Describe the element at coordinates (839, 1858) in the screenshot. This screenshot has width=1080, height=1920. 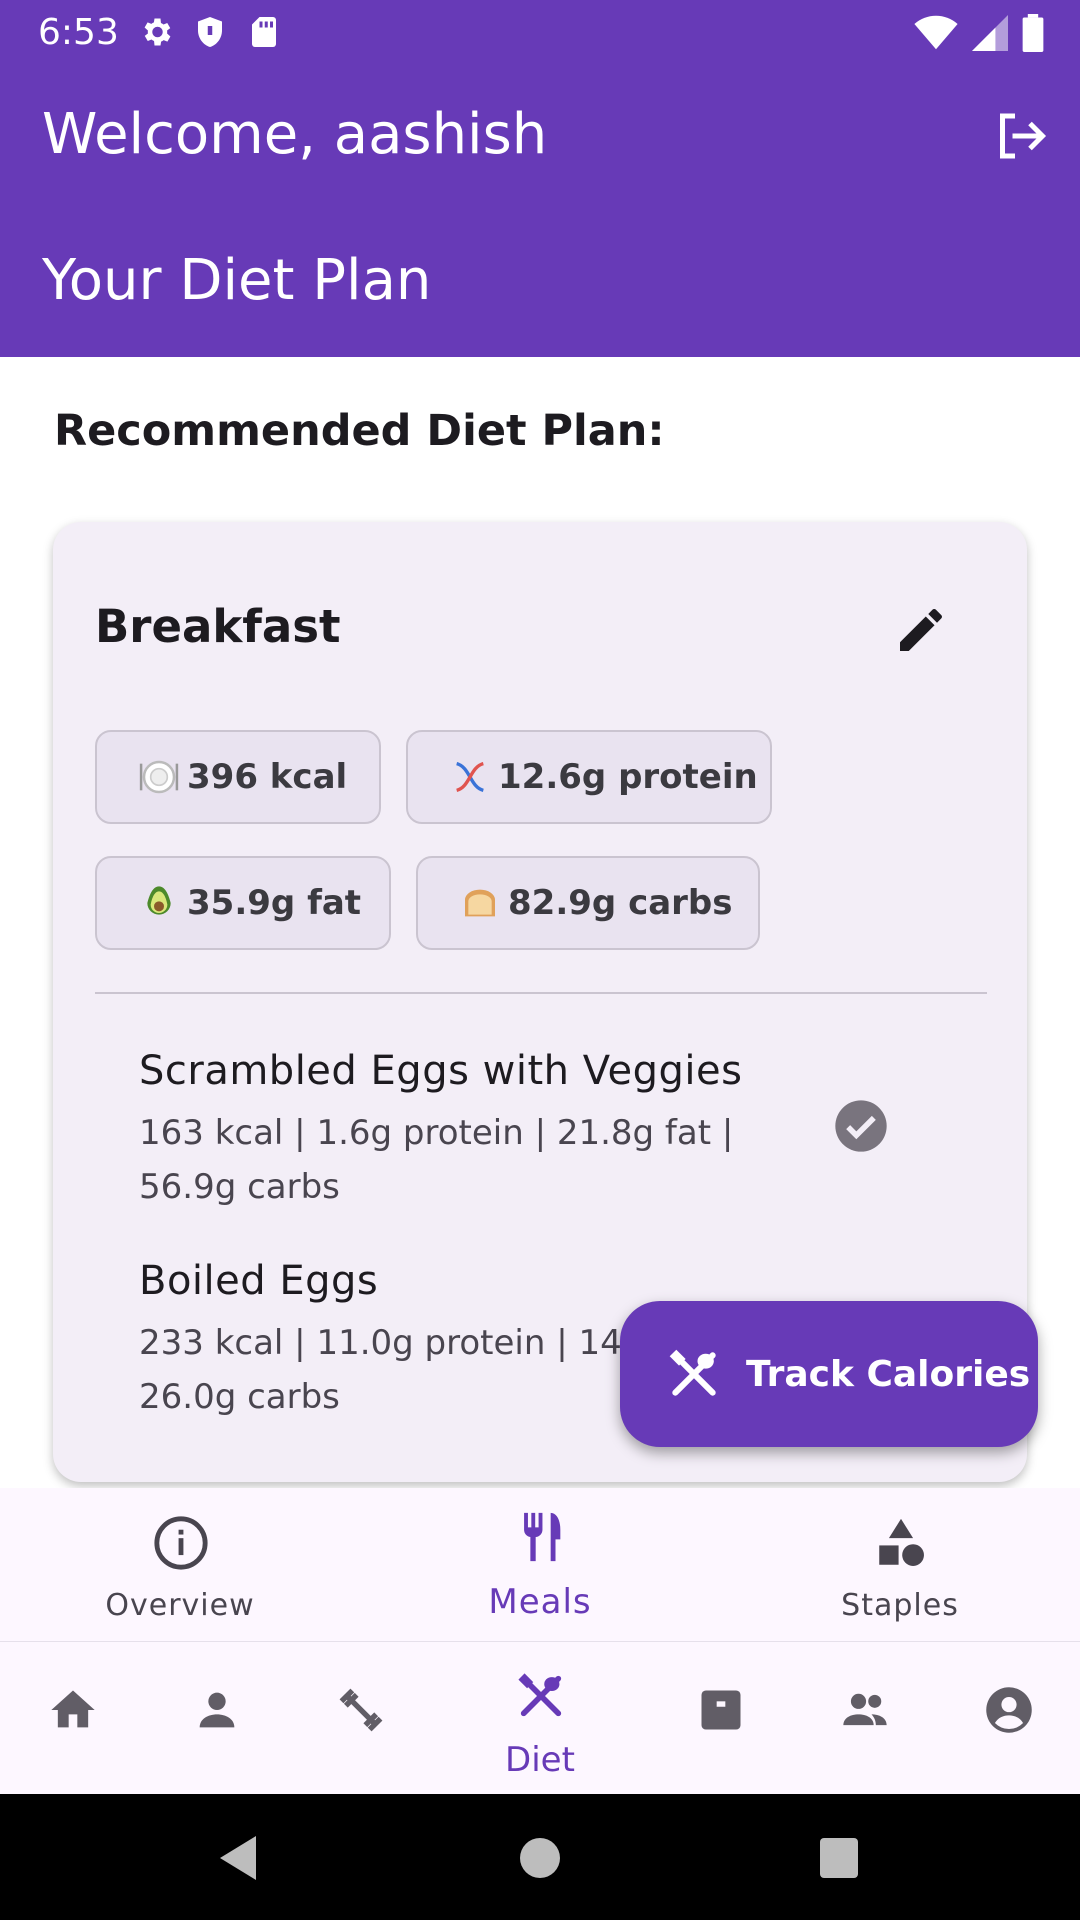
I see `recents-icon` at that location.